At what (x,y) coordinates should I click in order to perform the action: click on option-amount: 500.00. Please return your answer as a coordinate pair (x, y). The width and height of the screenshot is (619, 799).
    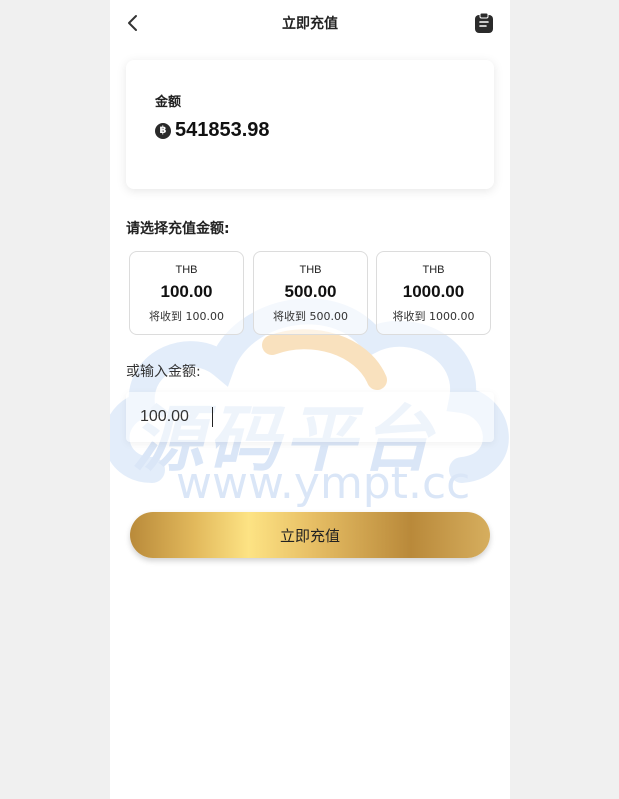
    Looking at the image, I should click on (310, 291).